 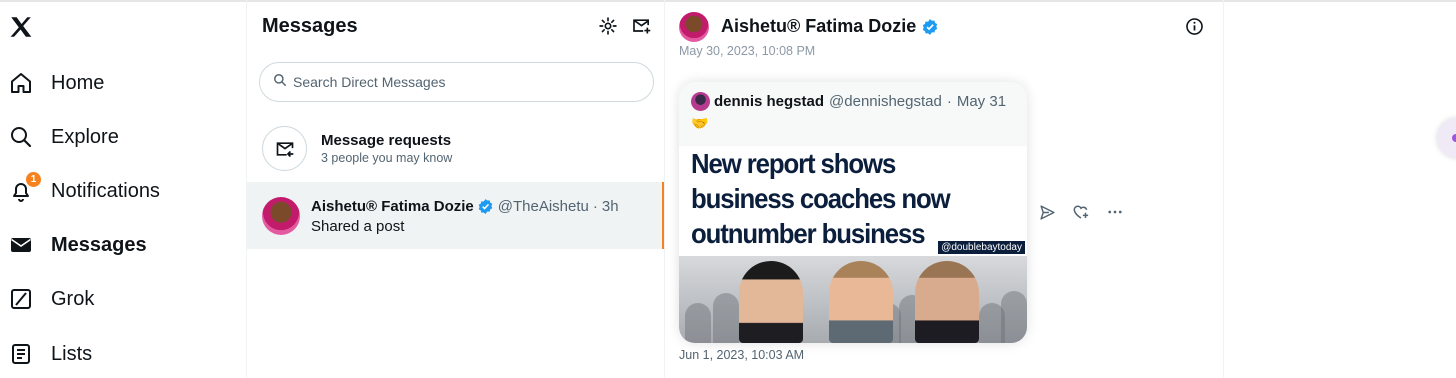 What do you see at coordinates (885, 101) in the screenshot?
I see `post-author-handle: @dennishegstad` at bounding box center [885, 101].